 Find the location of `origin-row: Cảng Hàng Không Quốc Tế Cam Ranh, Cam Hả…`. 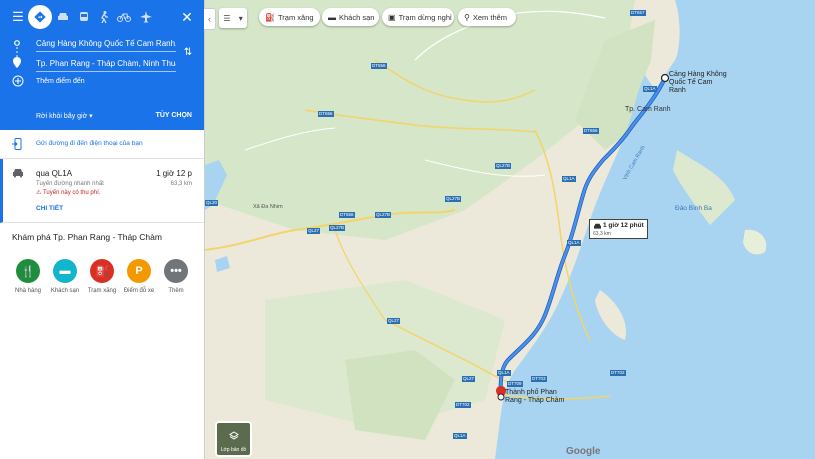

origin-row: Cảng Hàng Không Quốc Tế Cam Ranh, Cam Hả… is located at coordinates (100, 44).